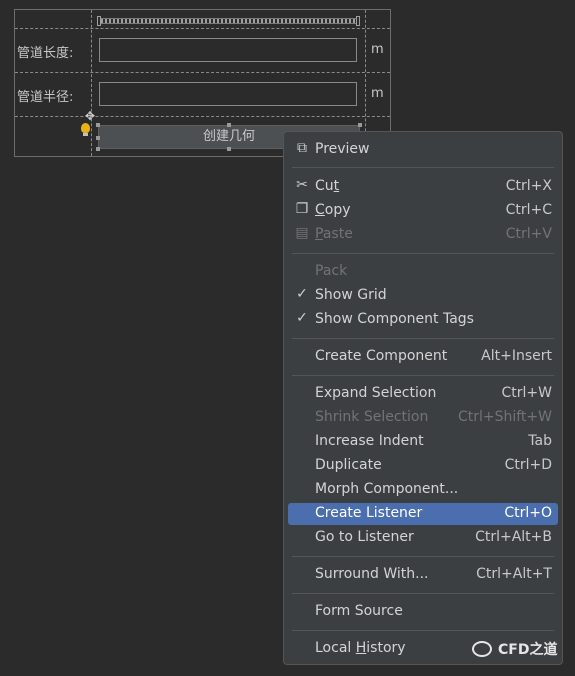  I want to click on menu-item-preview: ⧉ Preview, so click(423, 150).